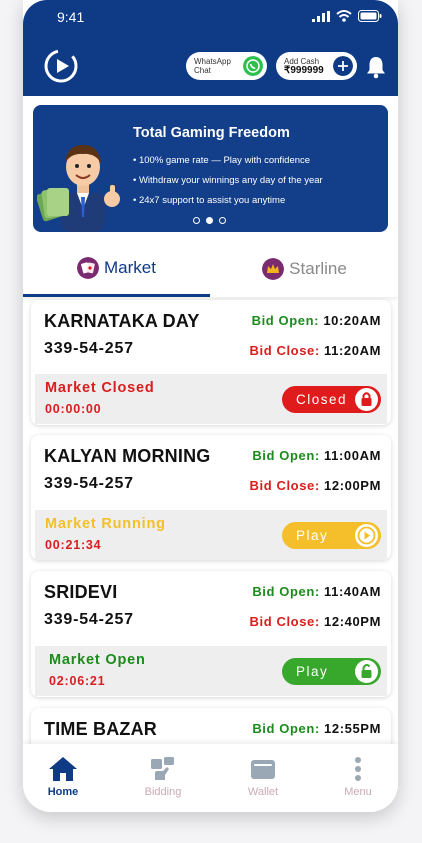 Image resolution: width=422 pixels, height=843 pixels. What do you see at coordinates (343, 66) in the screenshot?
I see `plus-icon` at bounding box center [343, 66].